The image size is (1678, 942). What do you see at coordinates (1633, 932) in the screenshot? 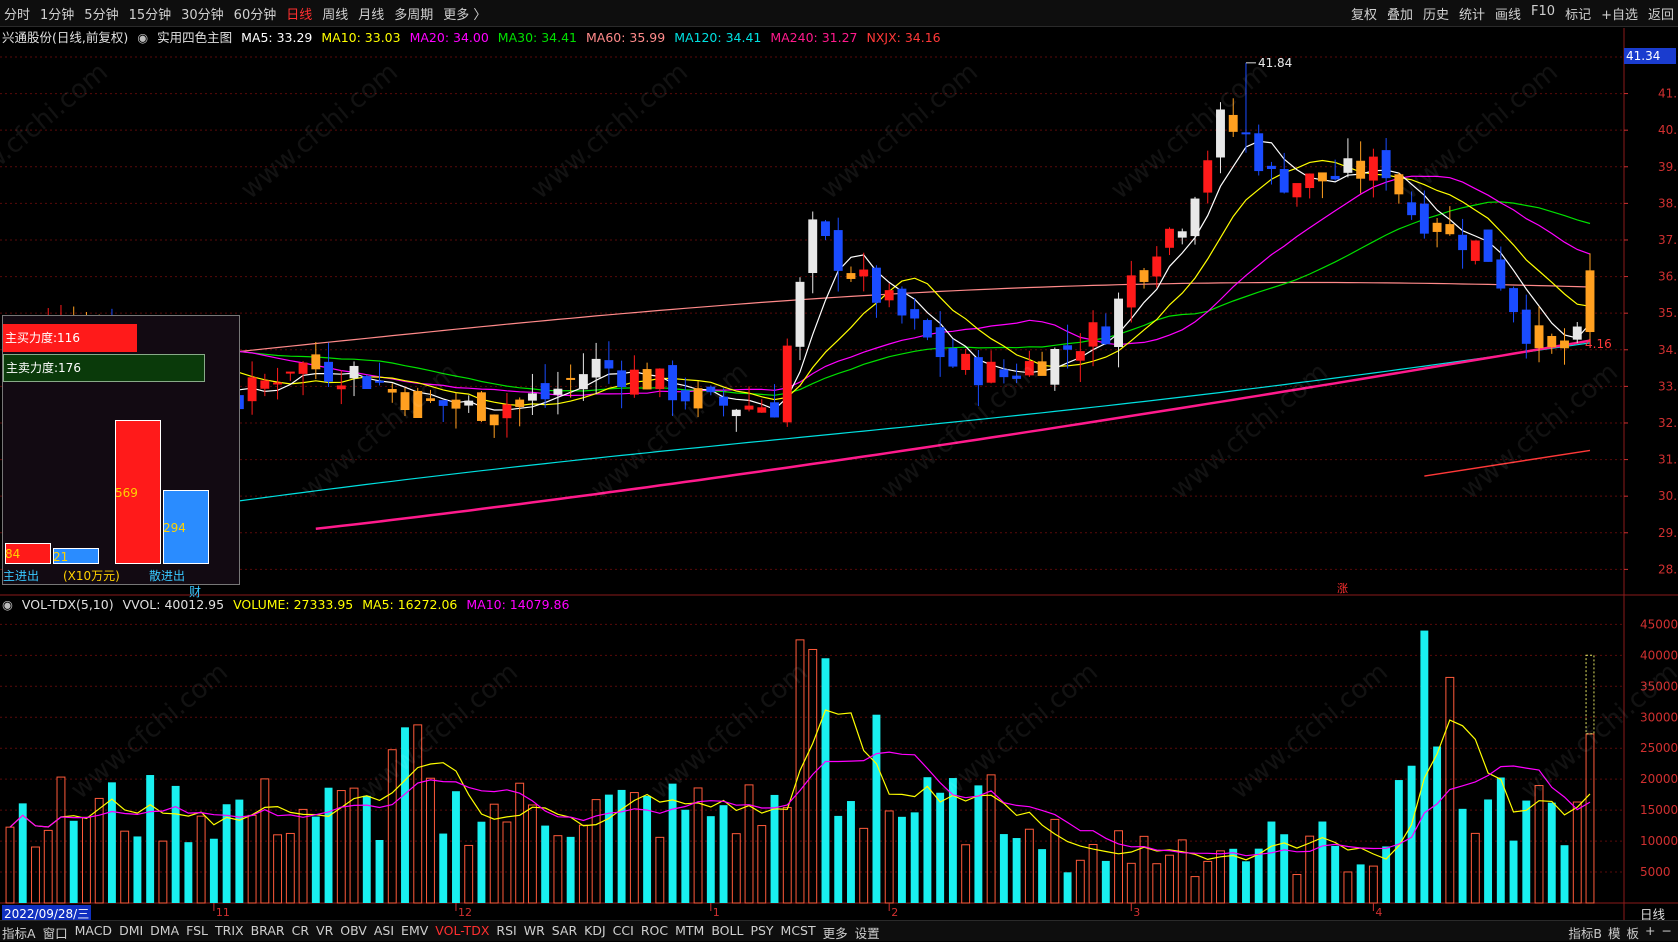
I see `indicator-right-2: 板` at bounding box center [1633, 932].